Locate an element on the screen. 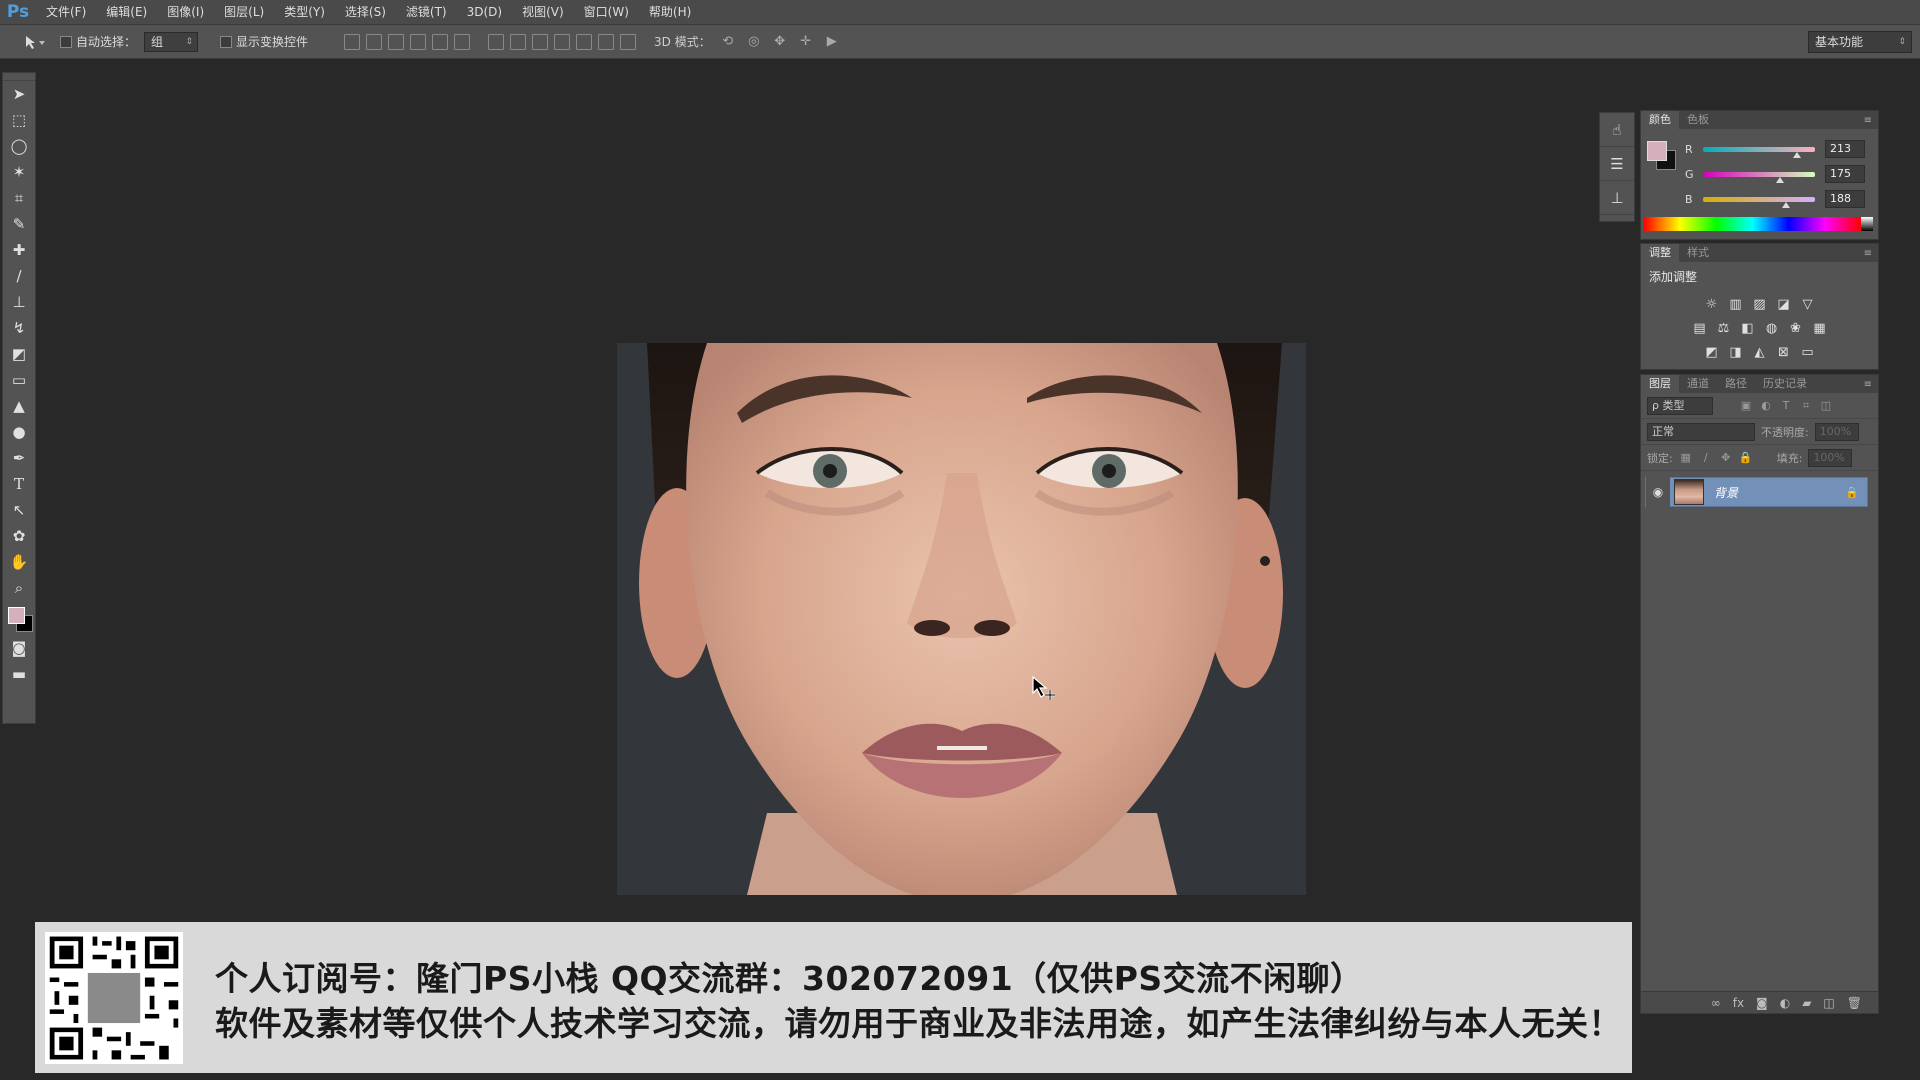 Image resolution: width=1920 pixels, height=1080 pixels. selective-color-icon: ⊠ is located at coordinates (1784, 352).